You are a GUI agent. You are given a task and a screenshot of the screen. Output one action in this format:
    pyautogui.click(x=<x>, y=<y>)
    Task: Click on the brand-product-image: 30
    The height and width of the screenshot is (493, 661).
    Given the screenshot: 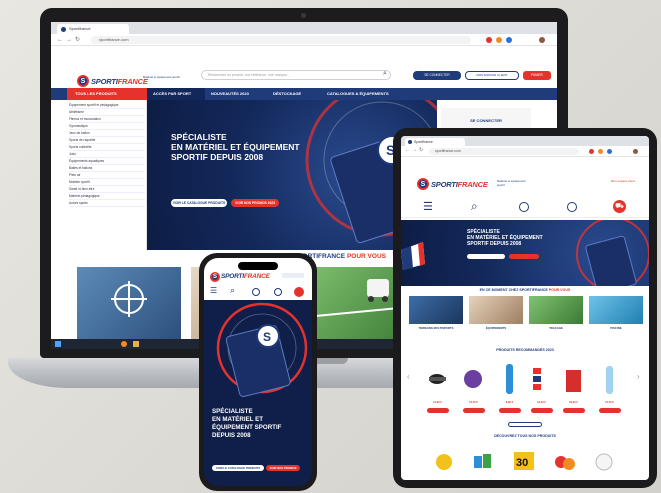 What is the action you would take?
    pyautogui.click(x=524, y=461)
    